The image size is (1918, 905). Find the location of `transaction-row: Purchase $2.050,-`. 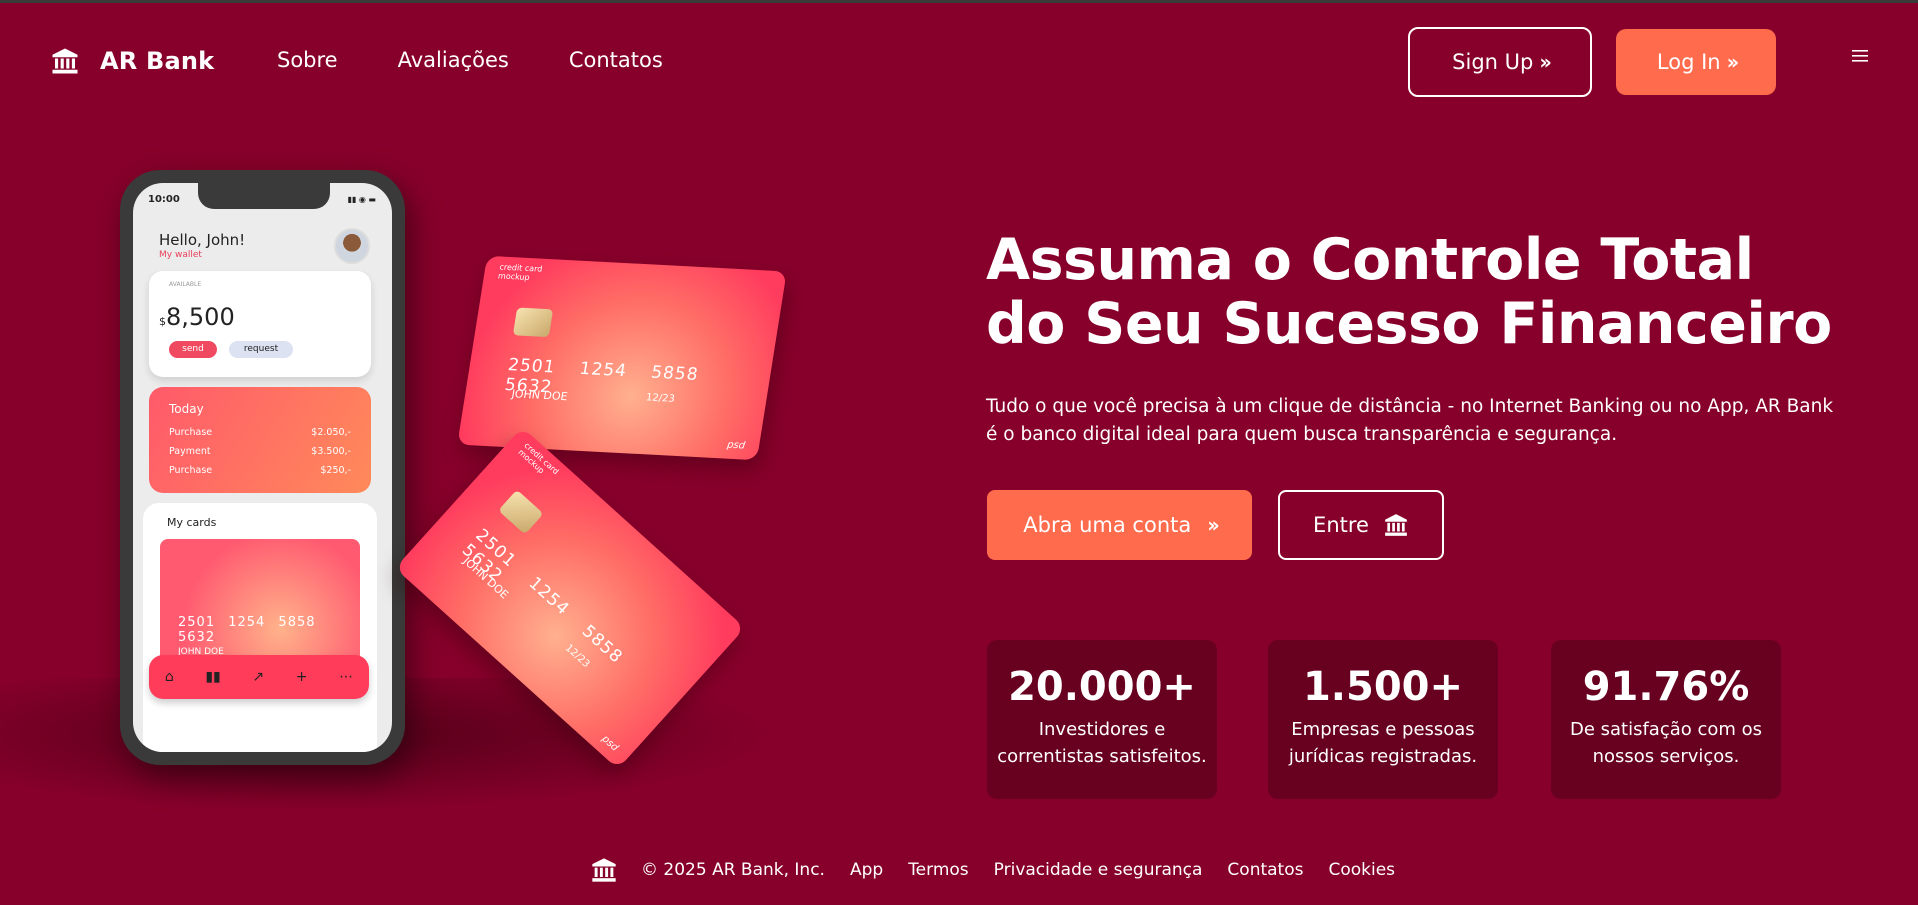

transaction-row: Purchase $2.050,- is located at coordinates (260, 432).